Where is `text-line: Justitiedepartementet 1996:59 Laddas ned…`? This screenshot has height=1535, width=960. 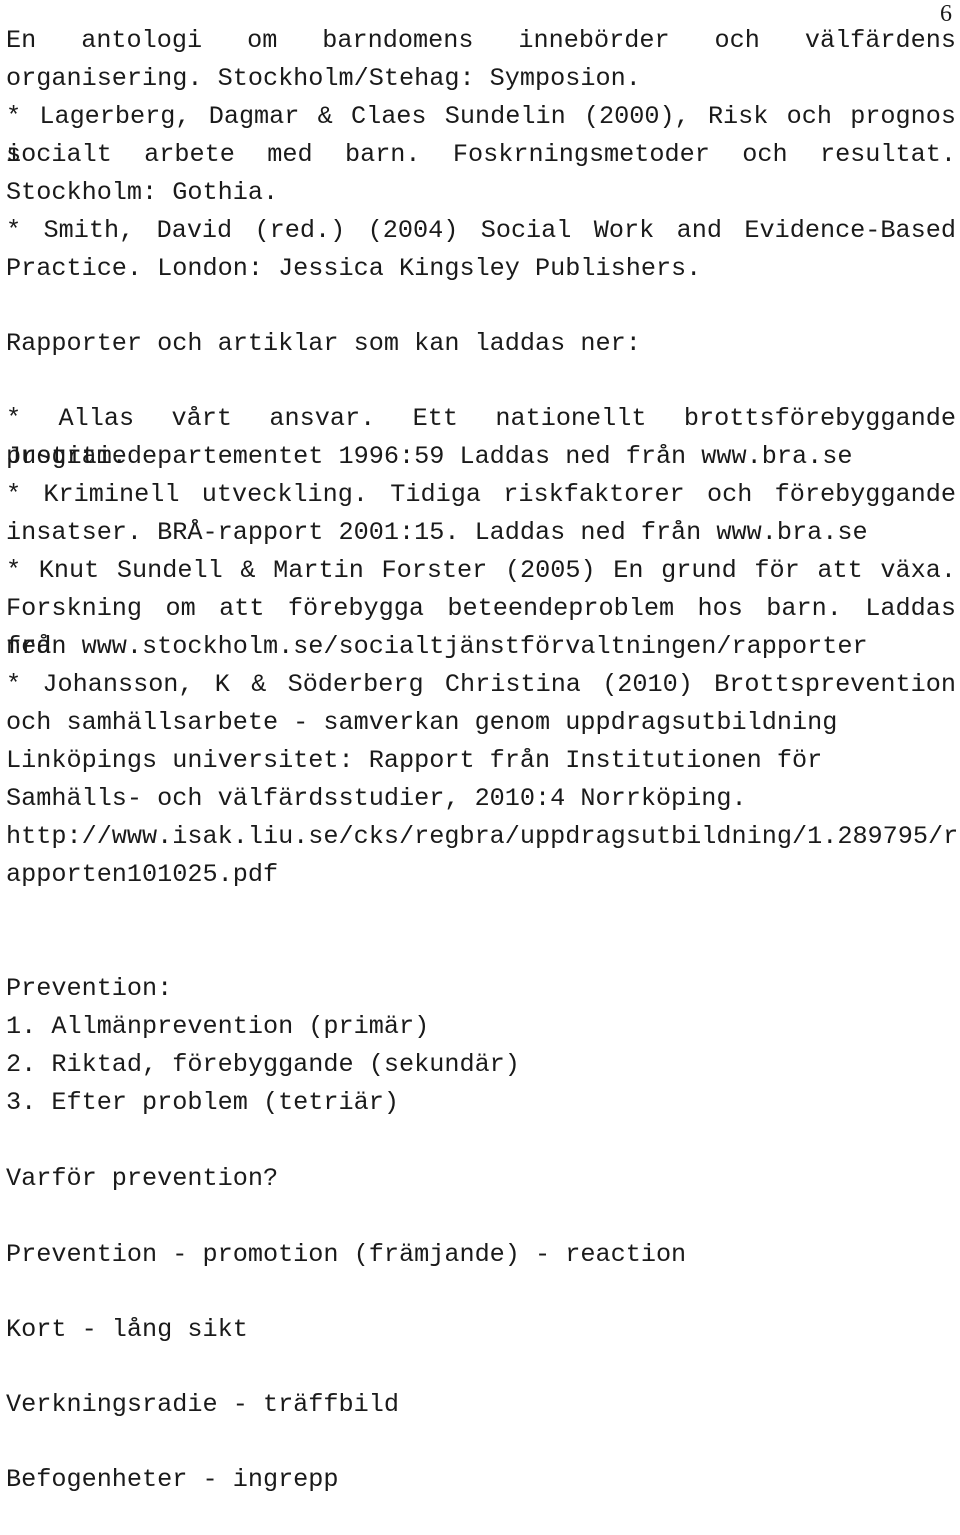
text-line: Justitiedepartementet 1996:59 Laddas ned… is located at coordinates (429, 456).